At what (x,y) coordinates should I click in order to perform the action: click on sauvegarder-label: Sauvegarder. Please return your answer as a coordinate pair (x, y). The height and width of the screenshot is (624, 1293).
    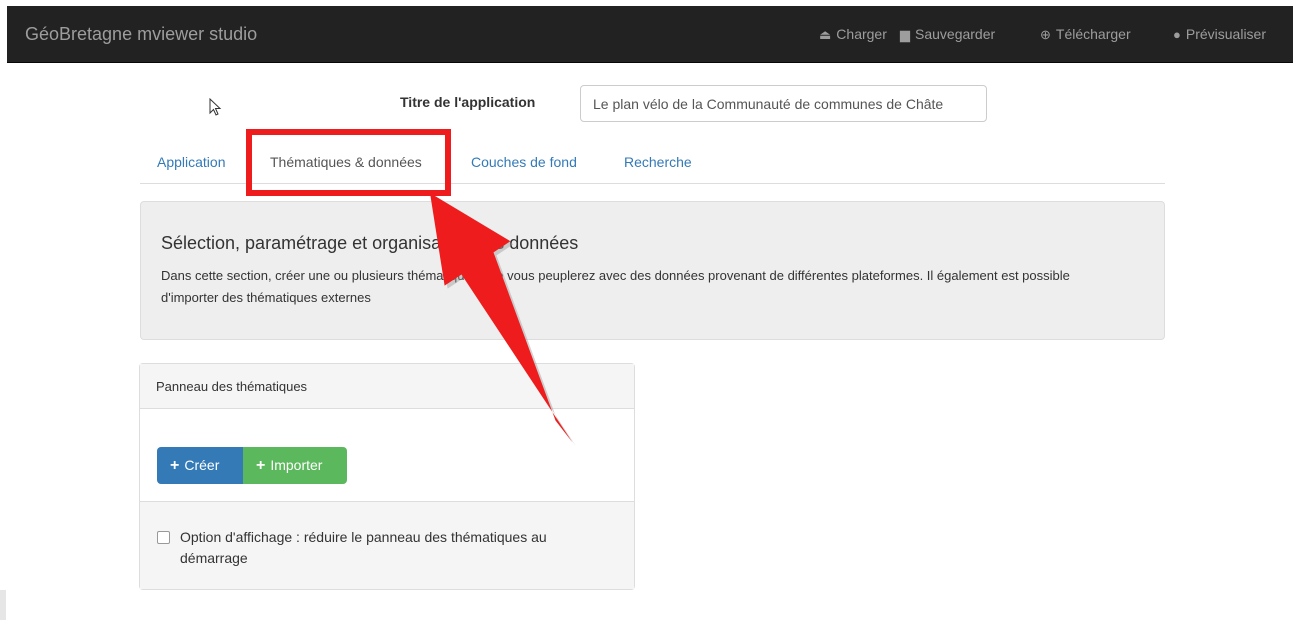
    Looking at the image, I should click on (955, 34).